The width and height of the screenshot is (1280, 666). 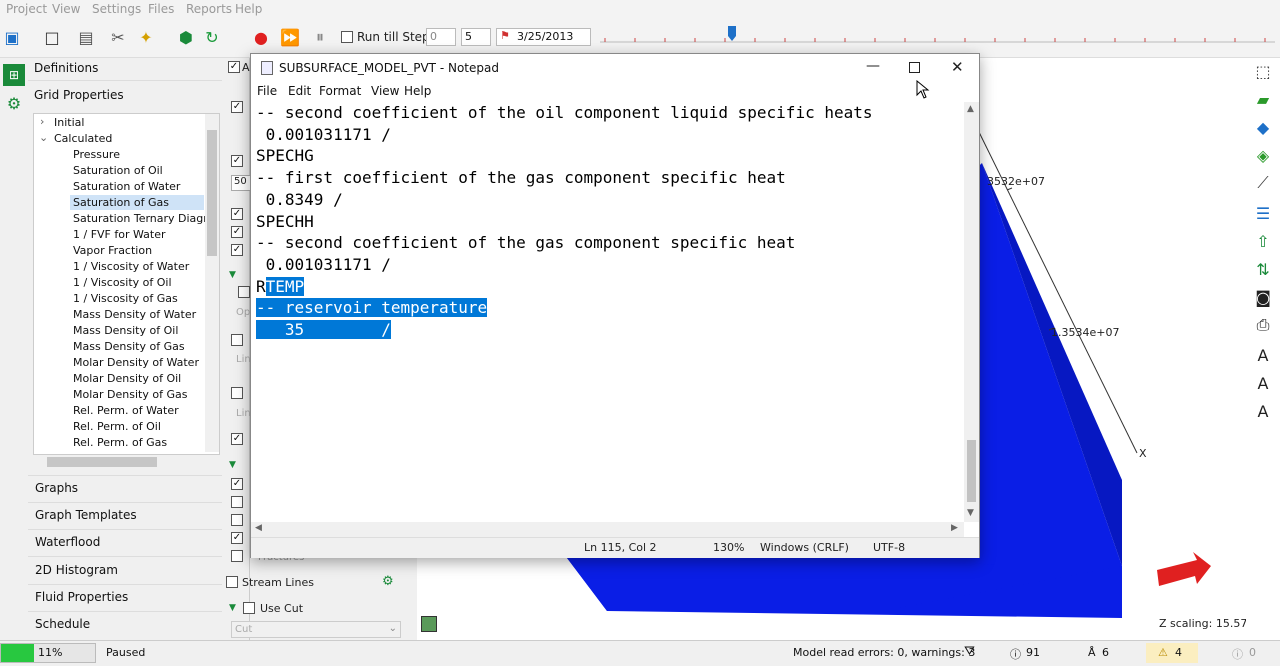 What do you see at coordinates (209, 9) in the screenshot?
I see `menu-reports: Reports` at bounding box center [209, 9].